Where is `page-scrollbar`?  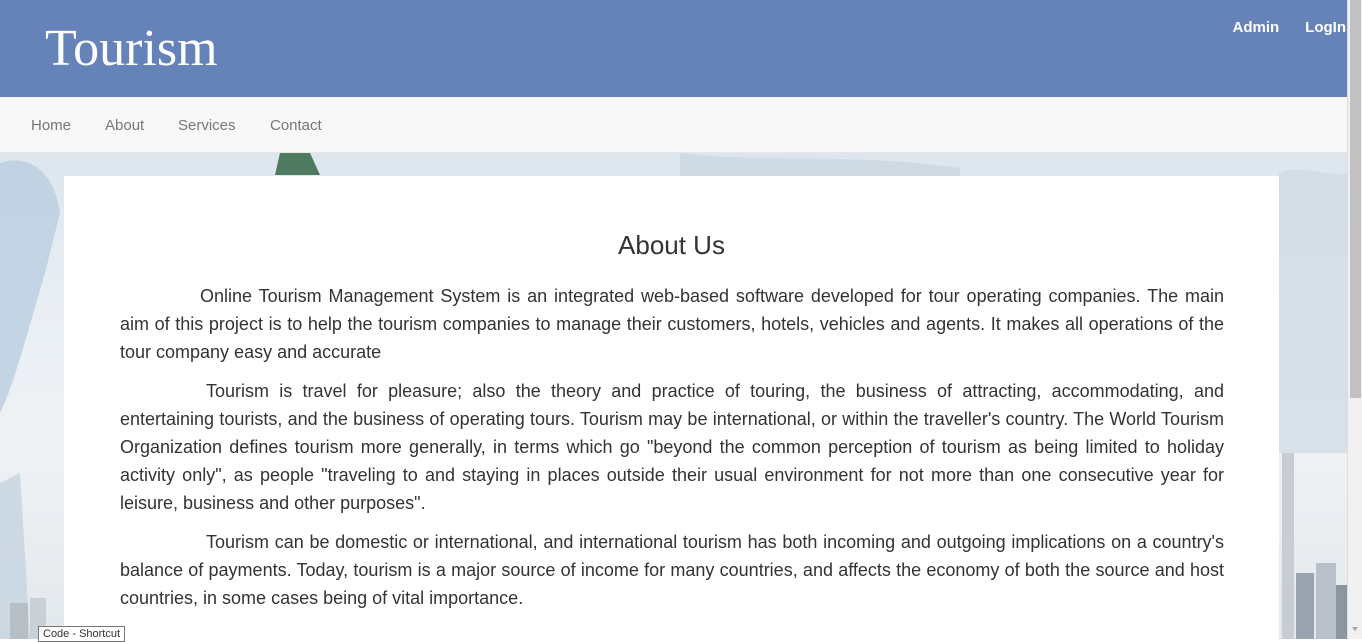
page-scrollbar is located at coordinates (1354, 319).